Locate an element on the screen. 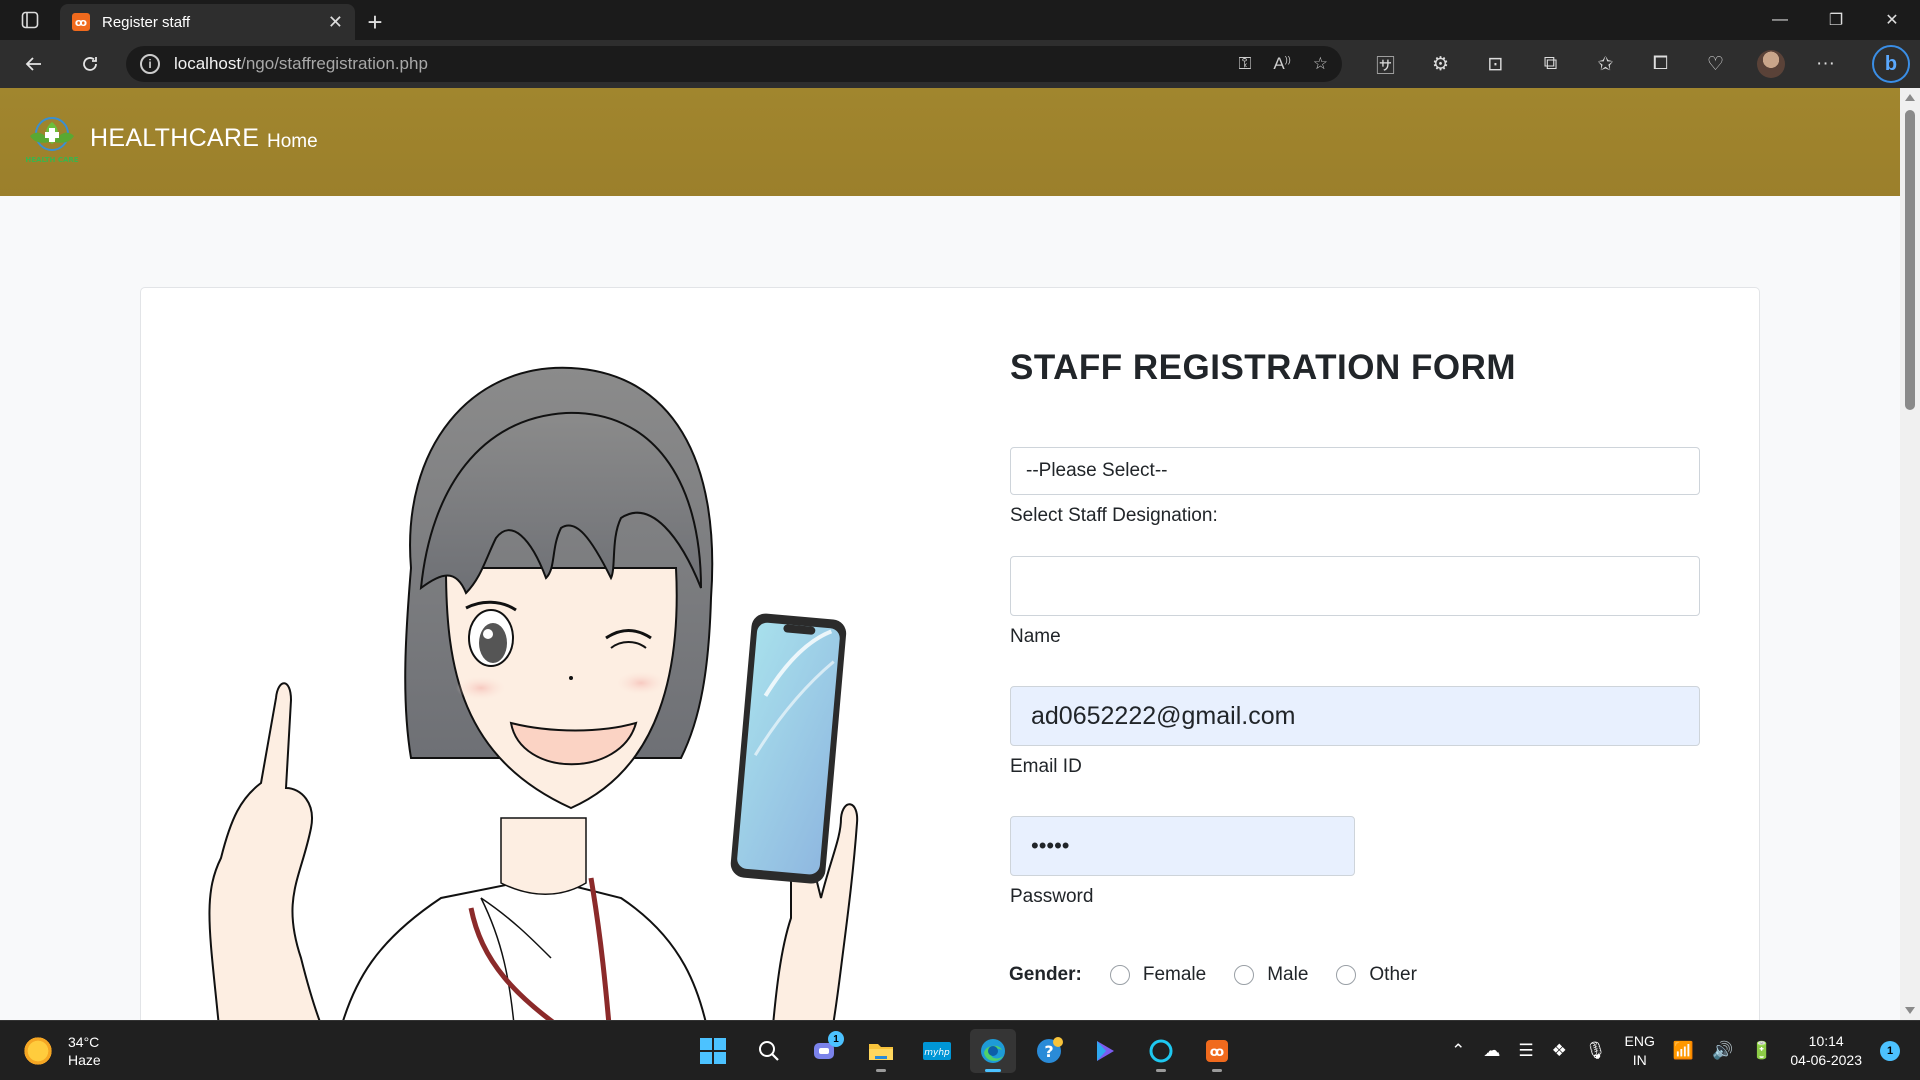 The width and height of the screenshot is (1920, 1080). myhp-button: myhp is located at coordinates (937, 1051).